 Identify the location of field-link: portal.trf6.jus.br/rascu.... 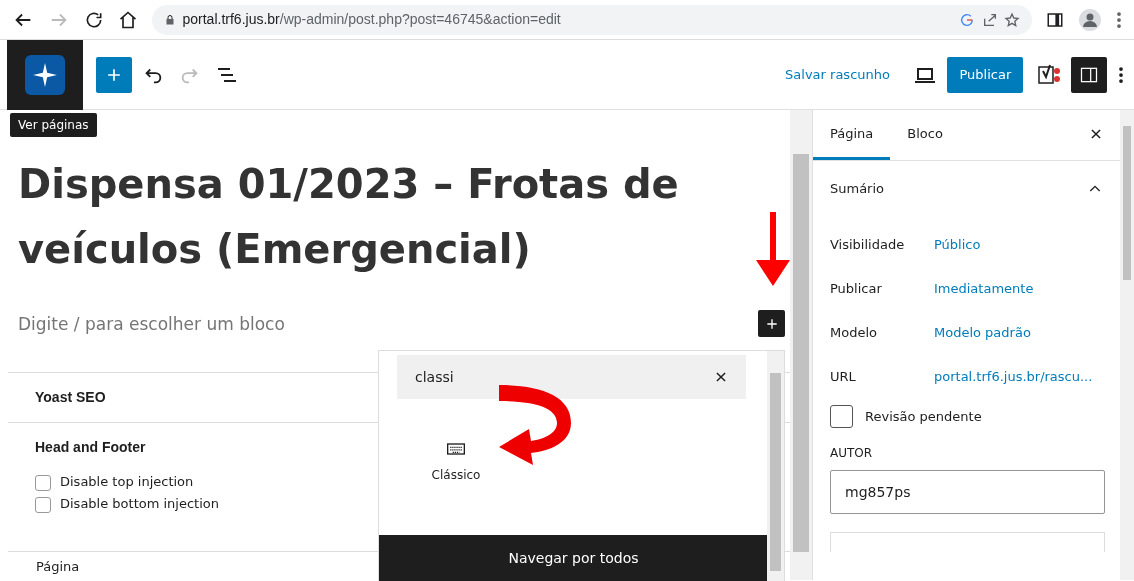
(1013, 376).